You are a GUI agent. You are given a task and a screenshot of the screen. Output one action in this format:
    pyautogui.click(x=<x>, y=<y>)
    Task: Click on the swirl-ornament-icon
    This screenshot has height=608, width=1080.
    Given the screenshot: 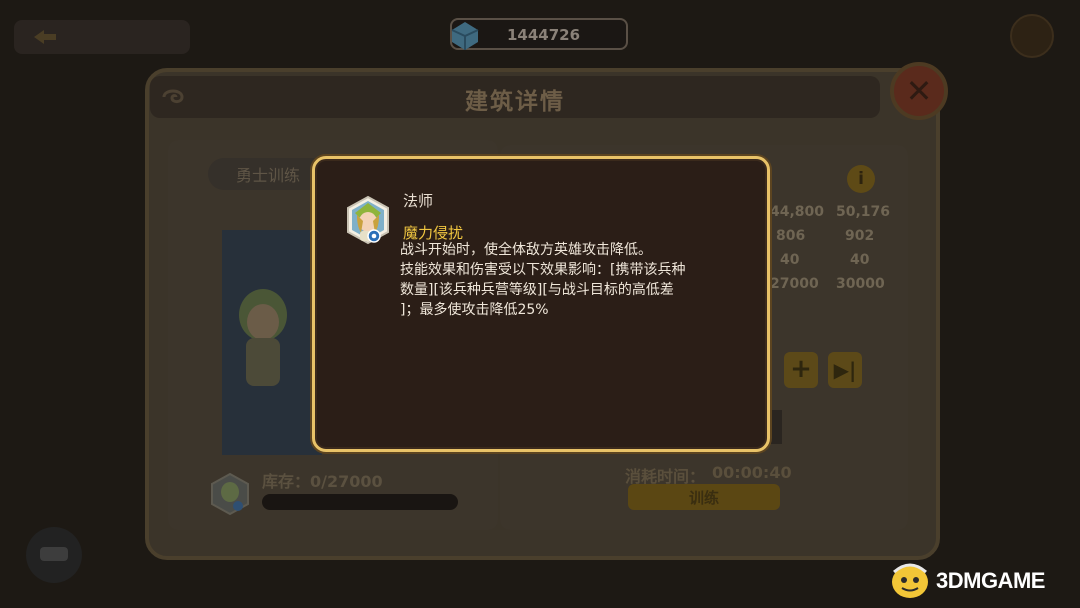 What is the action you would take?
    pyautogui.click(x=173, y=96)
    